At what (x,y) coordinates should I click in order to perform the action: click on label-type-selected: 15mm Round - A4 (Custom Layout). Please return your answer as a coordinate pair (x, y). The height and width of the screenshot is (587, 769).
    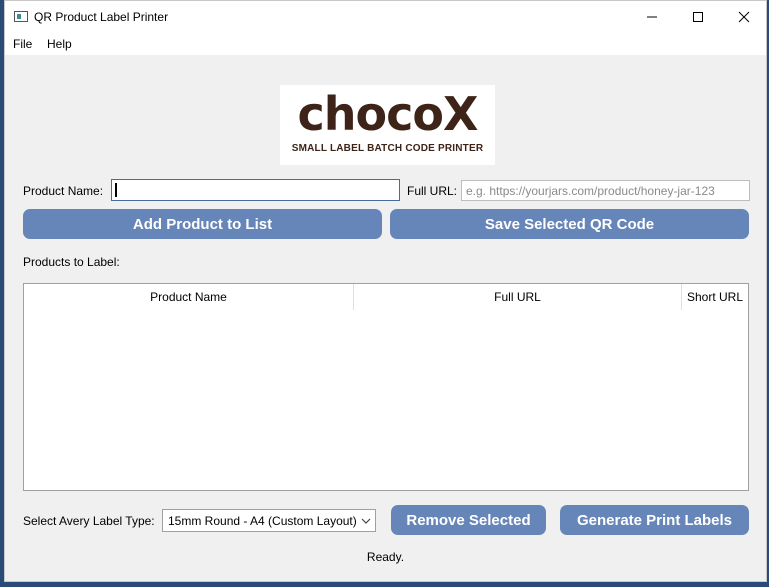
    Looking at the image, I should click on (262, 521).